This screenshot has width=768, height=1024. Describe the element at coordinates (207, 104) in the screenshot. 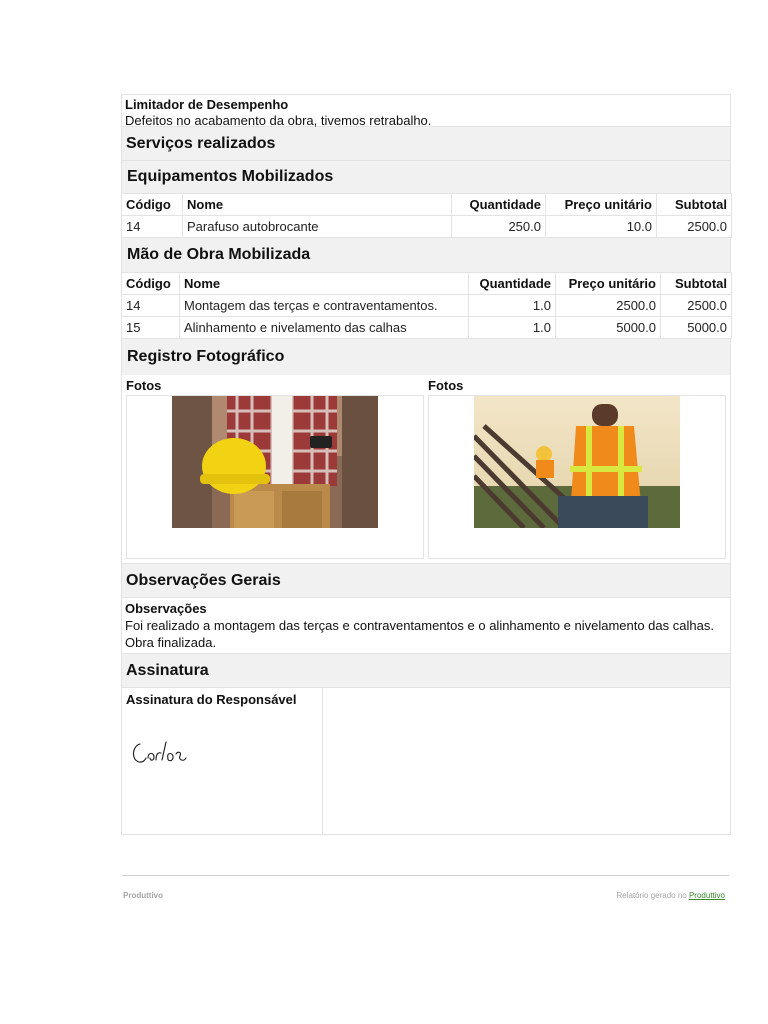

I see `limiter-label: Limitador de Desempenho` at that location.